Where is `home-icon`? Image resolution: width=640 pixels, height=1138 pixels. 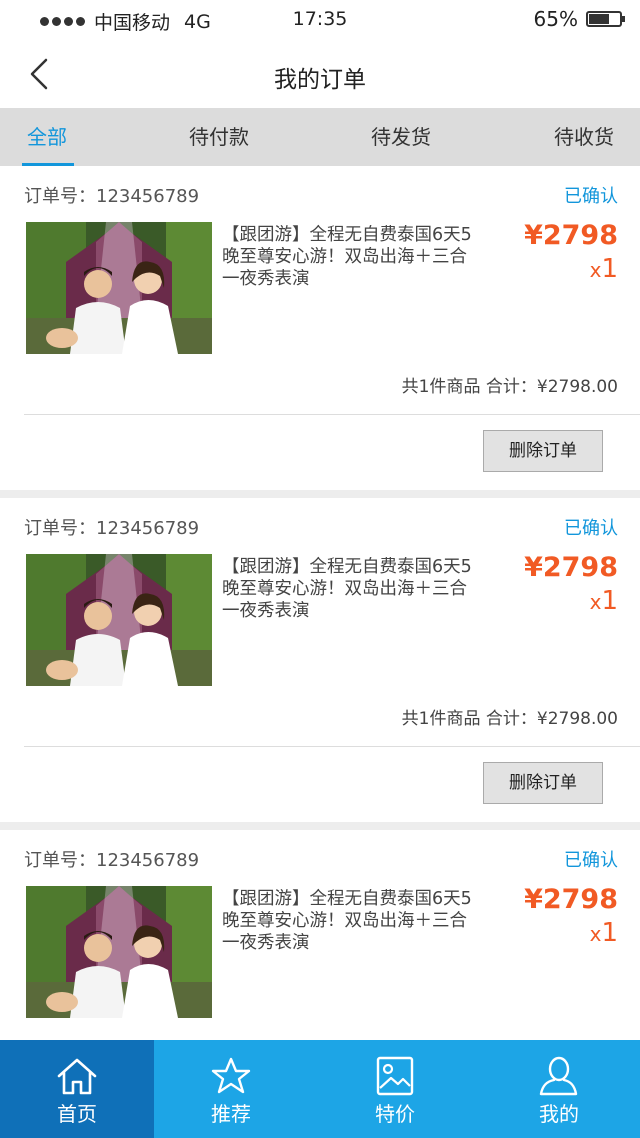
home-icon is located at coordinates (77, 1076).